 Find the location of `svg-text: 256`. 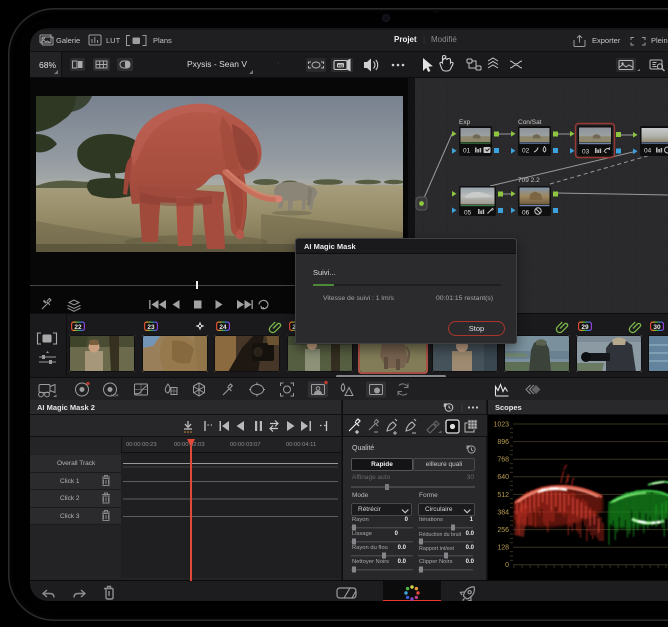

svg-text: 256 is located at coordinates (503, 530).